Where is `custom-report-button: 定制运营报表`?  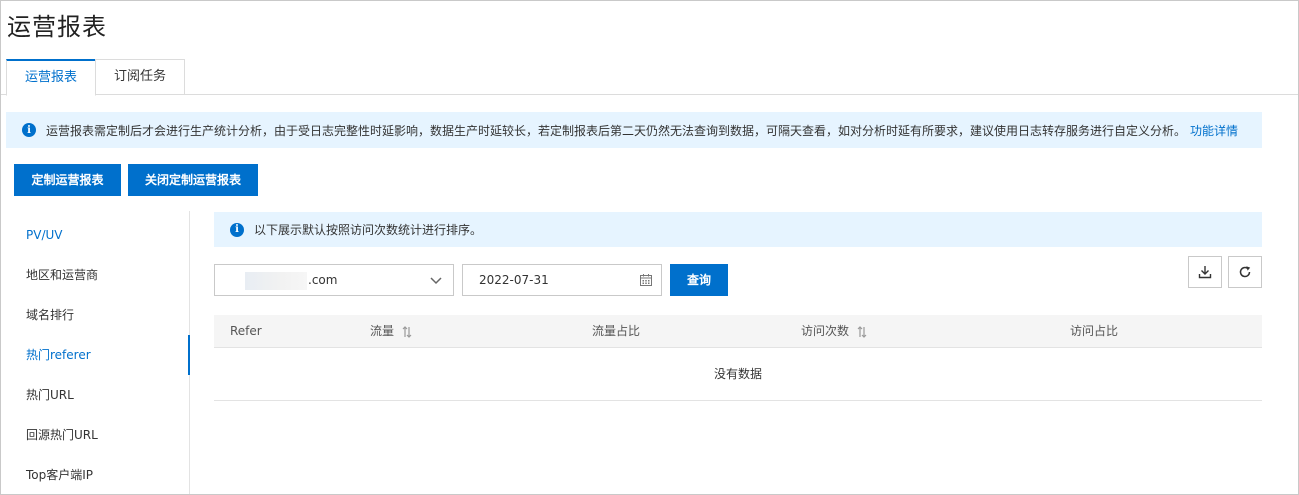 custom-report-button: 定制运营报表 is located at coordinates (67, 180).